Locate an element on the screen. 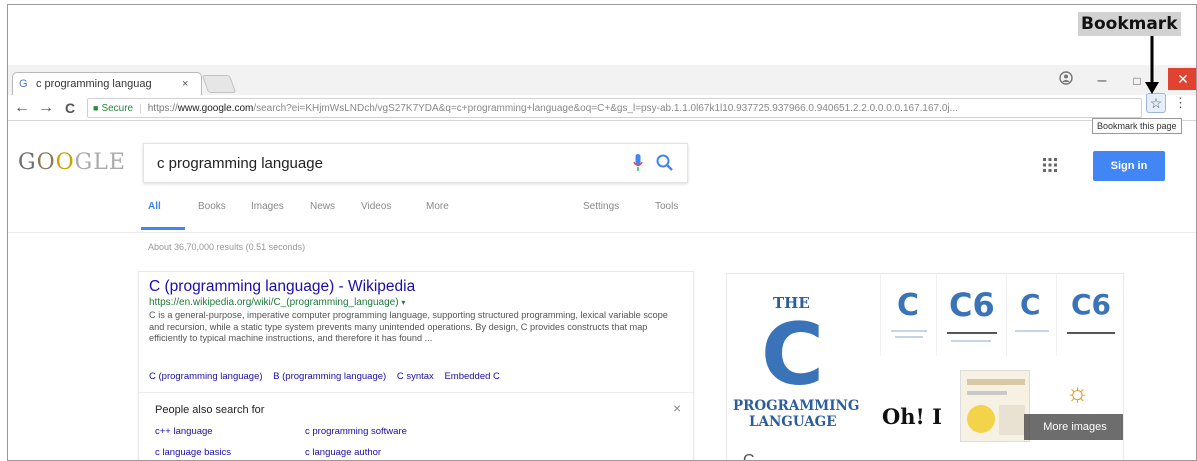 The image size is (1197, 461). related-search-link: c++ language is located at coordinates (184, 431).